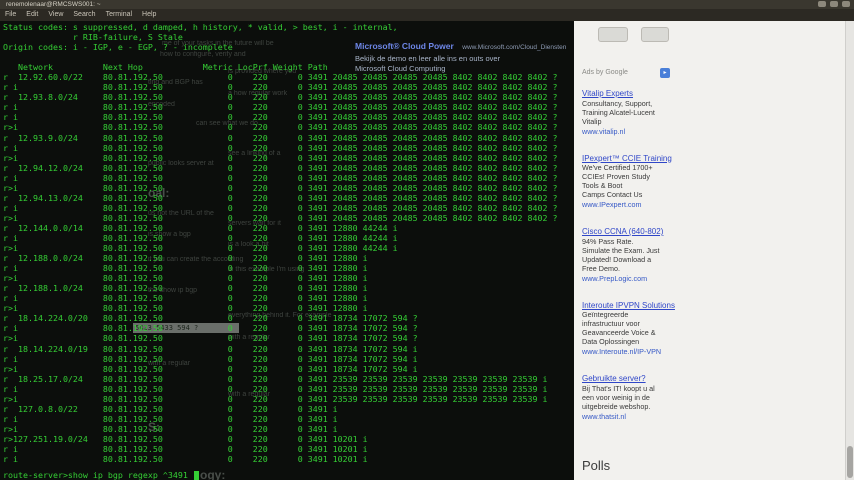  I want to click on page-scrollbar, so click(849, 250).